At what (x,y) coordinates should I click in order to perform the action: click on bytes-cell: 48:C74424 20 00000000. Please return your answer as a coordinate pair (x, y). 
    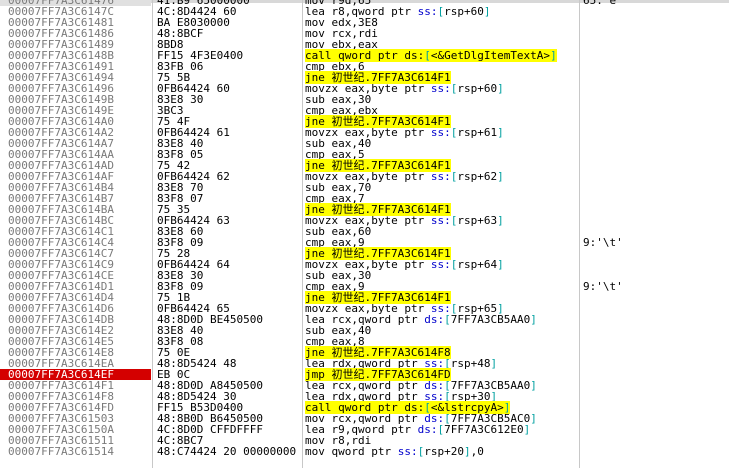
    Looking at the image, I should click on (227, 451).